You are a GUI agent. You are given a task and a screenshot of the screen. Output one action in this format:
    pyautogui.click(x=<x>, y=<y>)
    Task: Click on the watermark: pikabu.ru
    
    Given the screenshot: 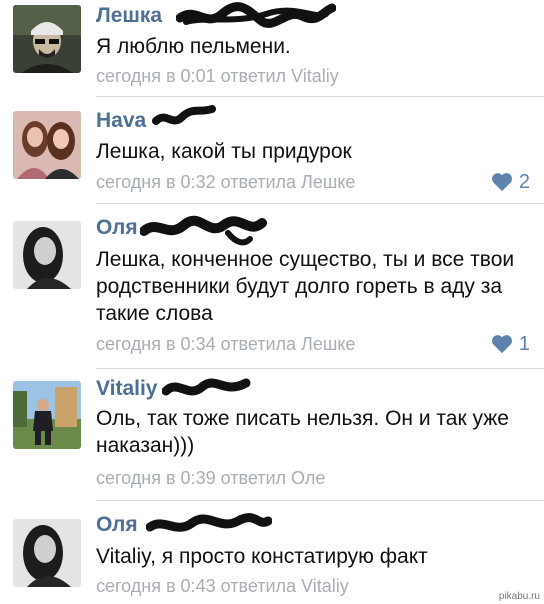 What is the action you would take?
    pyautogui.click(x=519, y=596)
    